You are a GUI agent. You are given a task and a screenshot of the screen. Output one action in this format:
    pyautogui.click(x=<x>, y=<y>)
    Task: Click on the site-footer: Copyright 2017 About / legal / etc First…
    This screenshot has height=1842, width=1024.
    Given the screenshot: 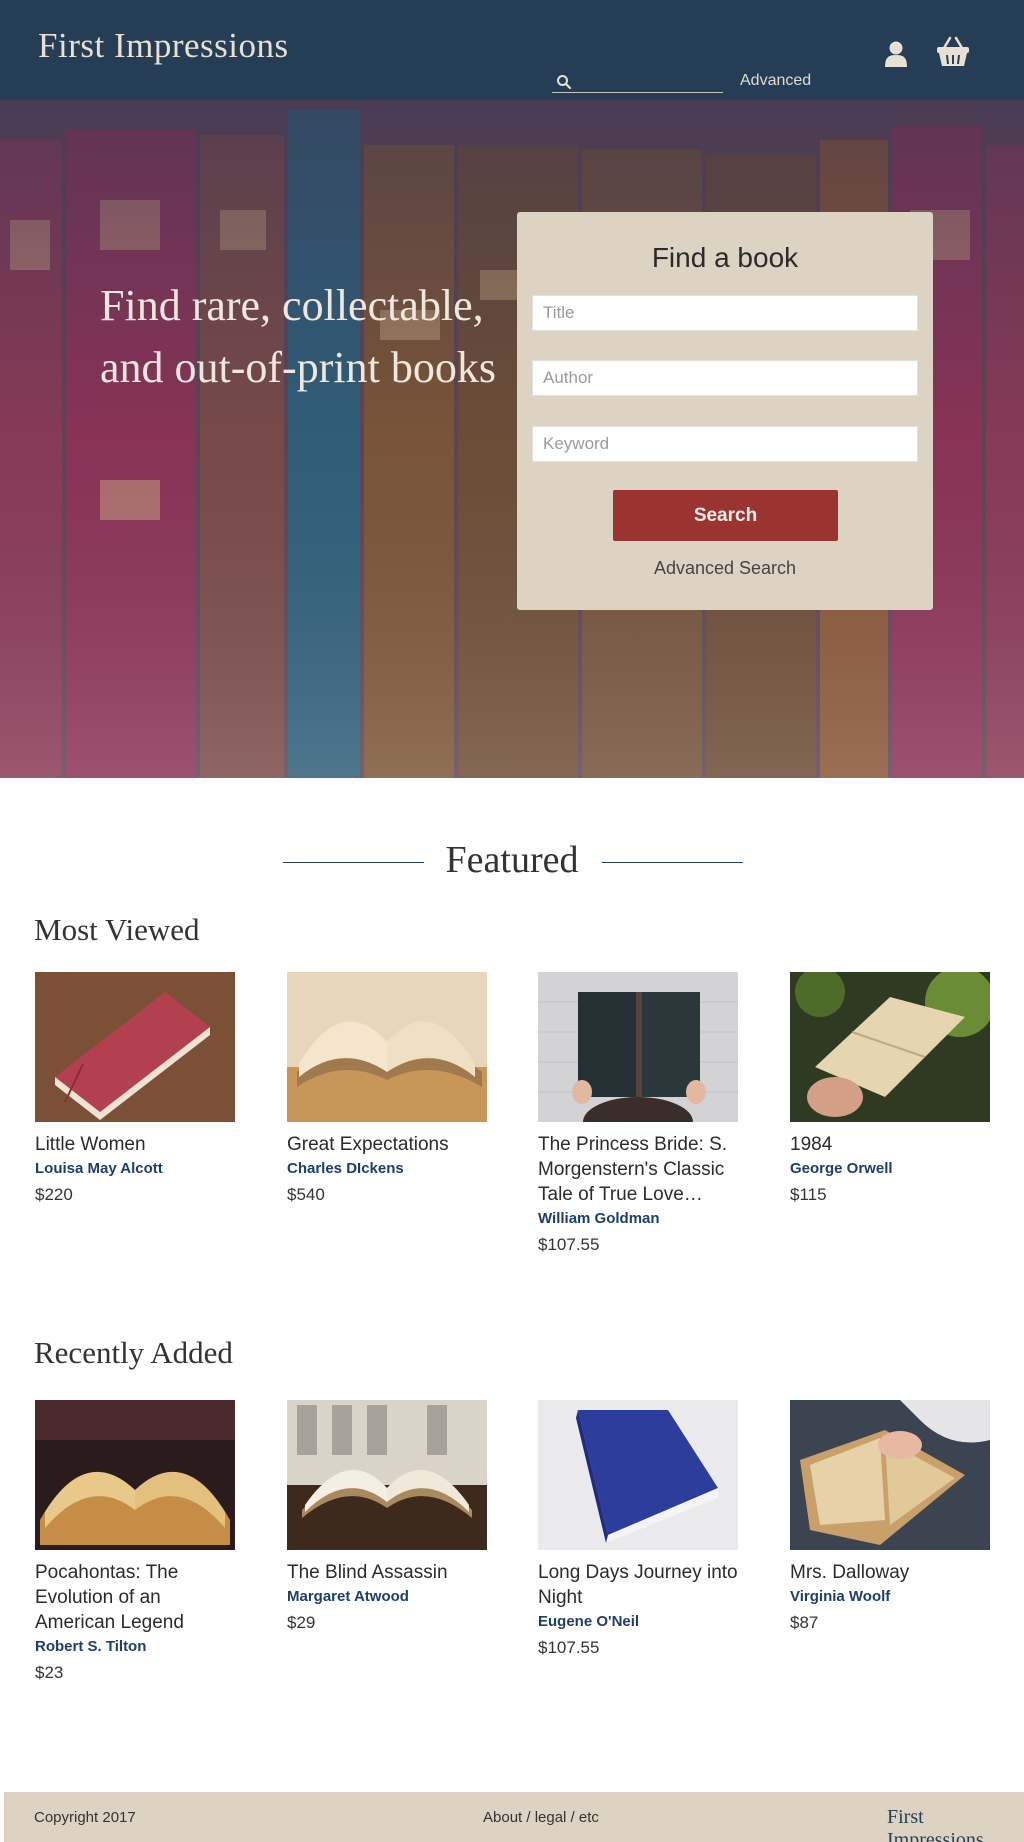 What is the action you would take?
    pyautogui.click(x=514, y=1817)
    